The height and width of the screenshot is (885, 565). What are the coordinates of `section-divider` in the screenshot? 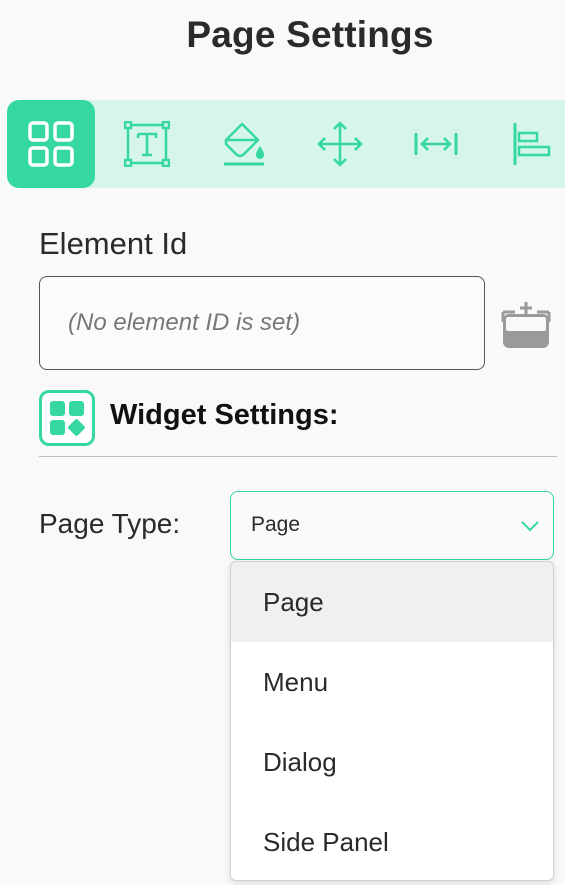 It's located at (298, 456).